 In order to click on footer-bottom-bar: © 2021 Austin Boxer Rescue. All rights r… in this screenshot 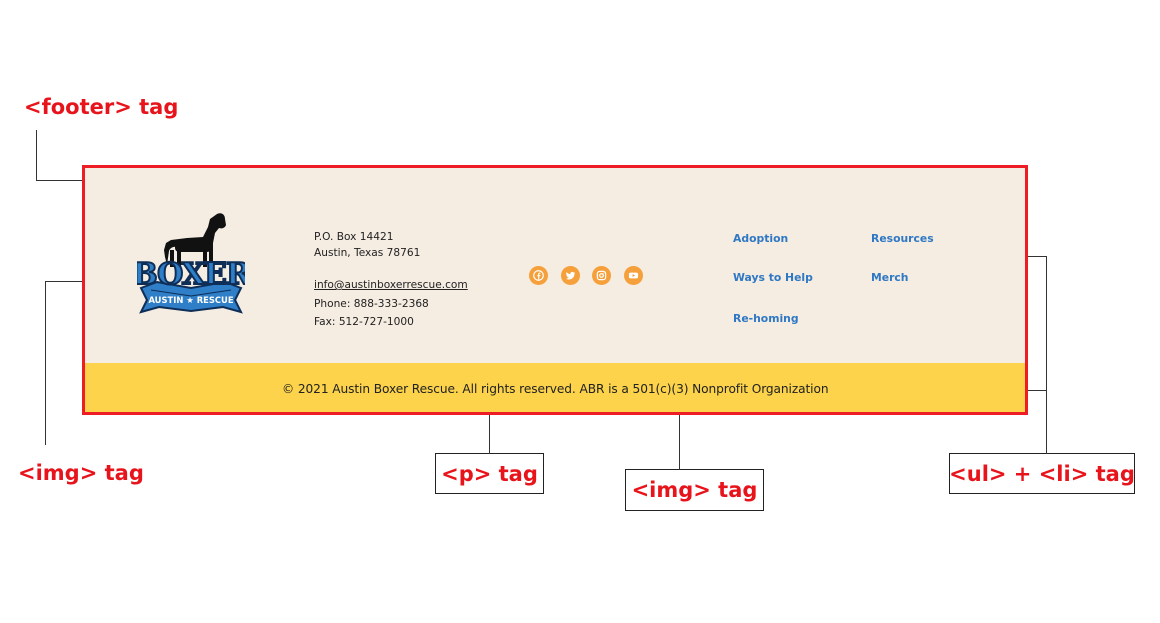, I will do `click(555, 387)`.